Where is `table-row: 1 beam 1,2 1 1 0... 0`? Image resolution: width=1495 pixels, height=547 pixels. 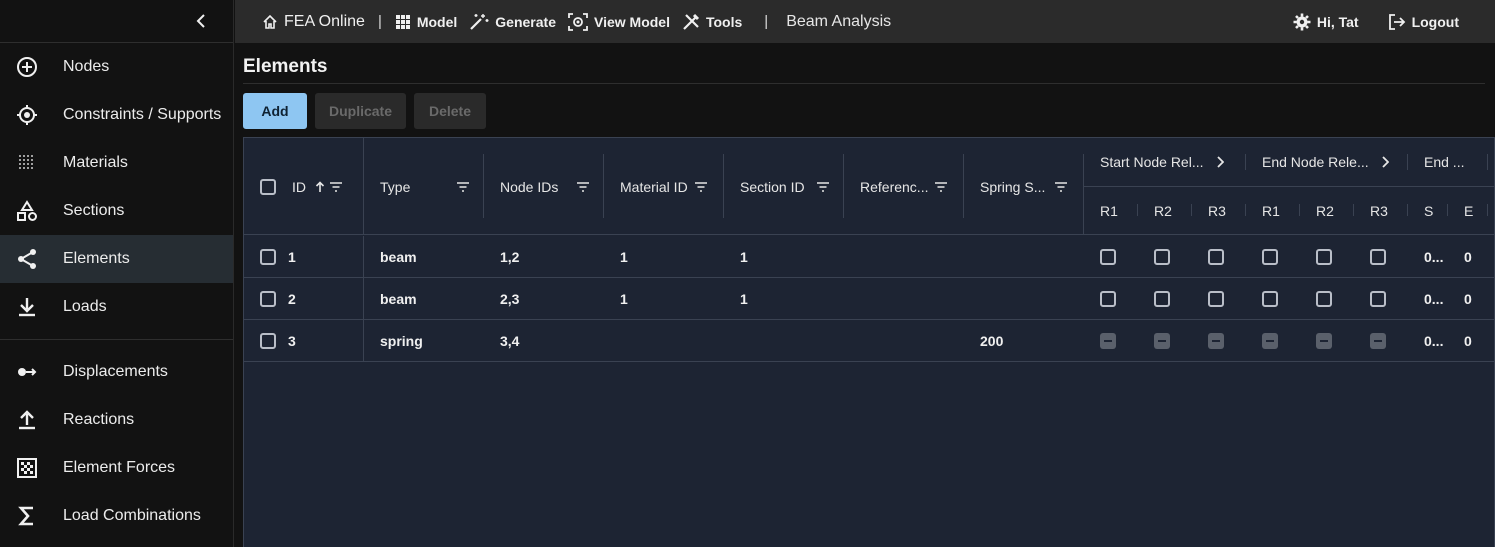
table-row: 1 beam 1,2 1 1 0... 0 is located at coordinates (869, 257).